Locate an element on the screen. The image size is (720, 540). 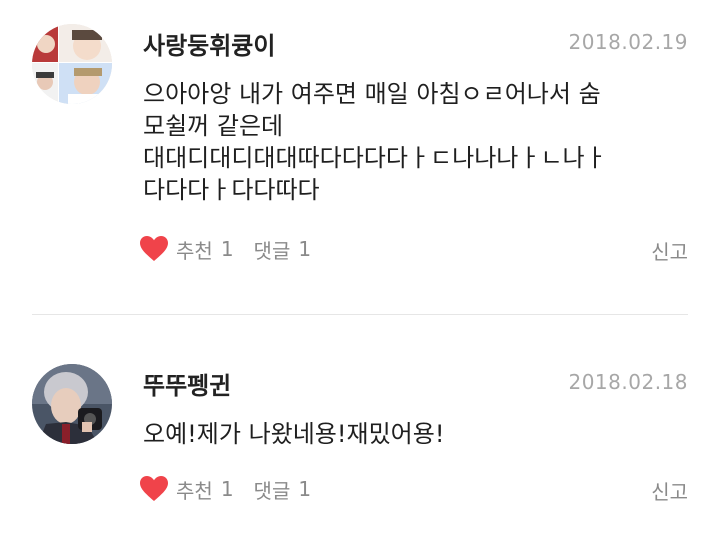
comment-text-line: 모쉴꺼 같은데 is located at coordinates (213, 126).